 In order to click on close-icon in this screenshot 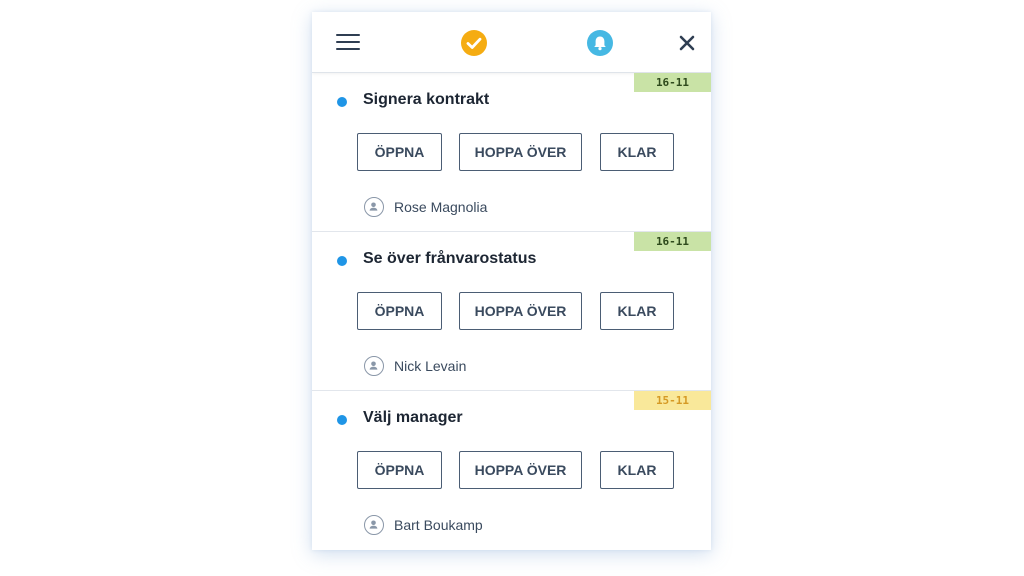, I will do `click(687, 43)`.